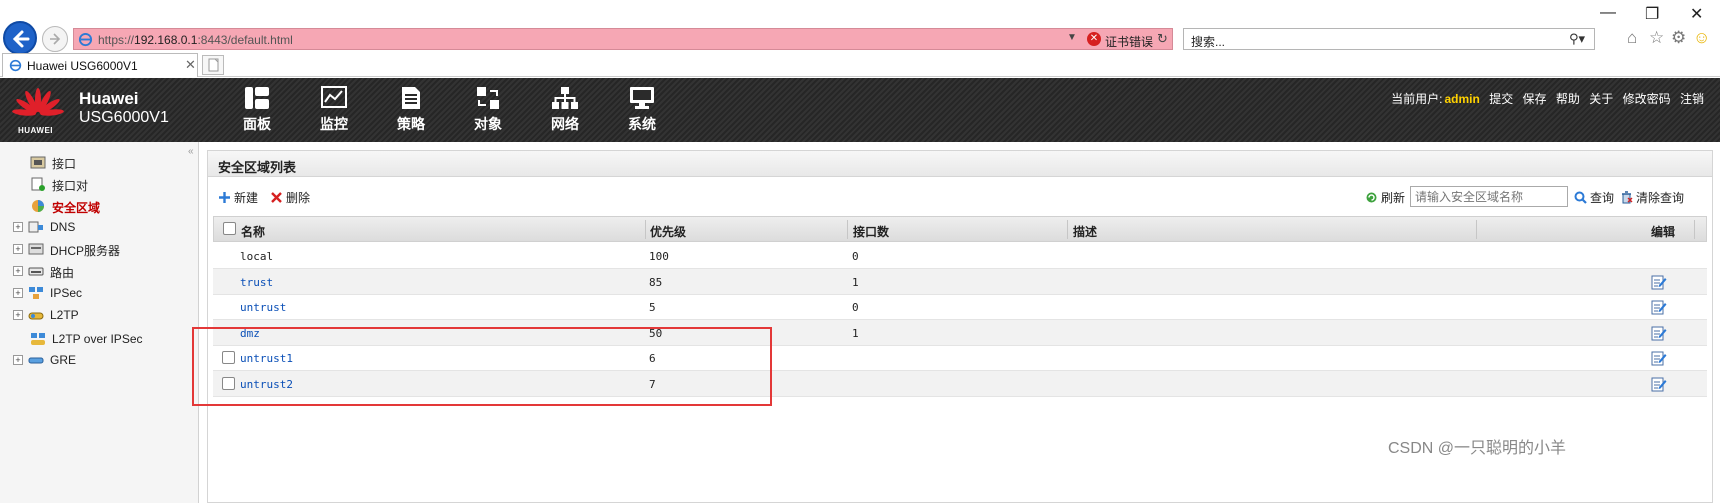 Image resolution: width=1720 pixels, height=503 pixels. Describe the element at coordinates (38, 102) in the screenshot. I see `huawei-petals-icon` at that location.